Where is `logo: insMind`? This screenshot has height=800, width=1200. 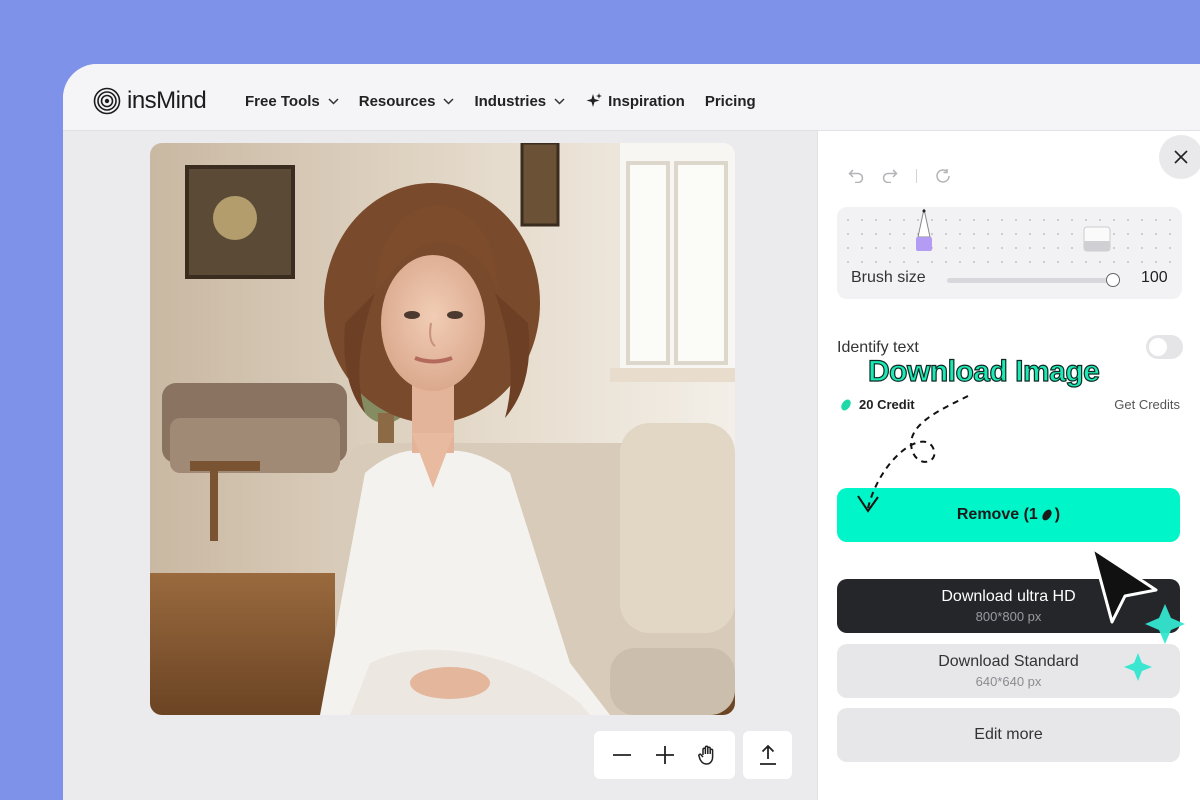 logo: insMind is located at coordinates (150, 101).